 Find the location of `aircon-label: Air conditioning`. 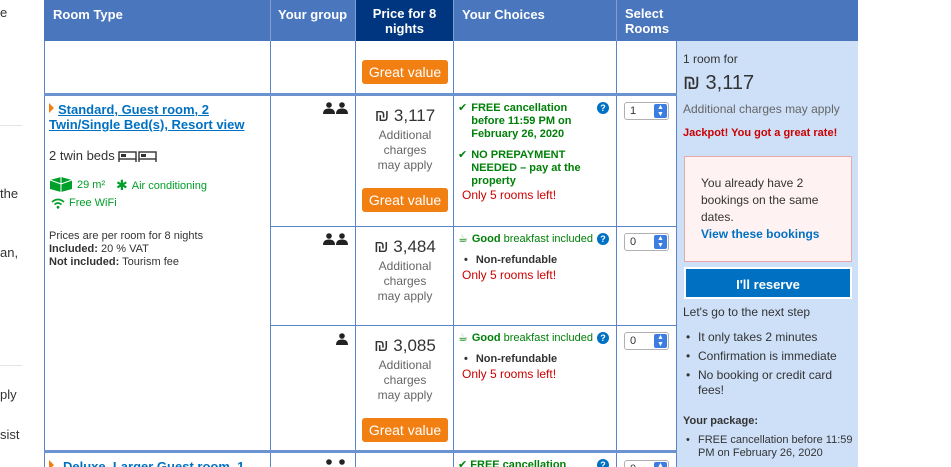

aircon-label: Air conditioning is located at coordinates (169, 185).